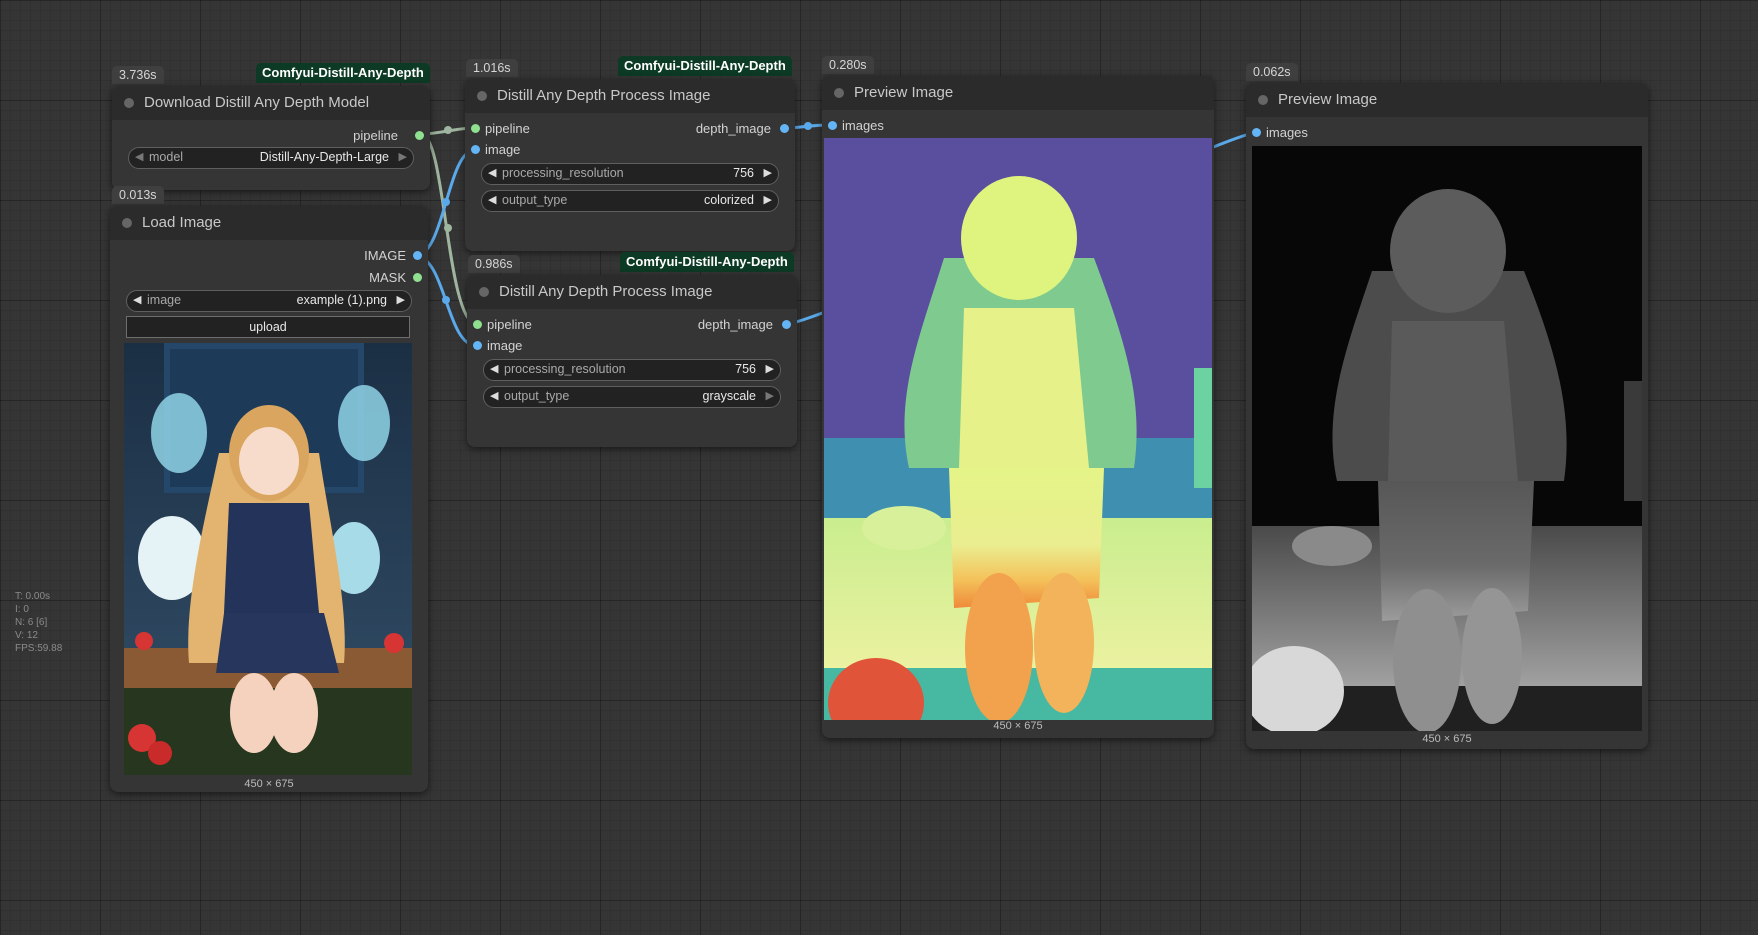 The height and width of the screenshot is (935, 1758). What do you see at coordinates (632, 397) in the screenshot?
I see `output-type-combo: ◀ output_type grayscale ▶` at bounding box center [632, 397].